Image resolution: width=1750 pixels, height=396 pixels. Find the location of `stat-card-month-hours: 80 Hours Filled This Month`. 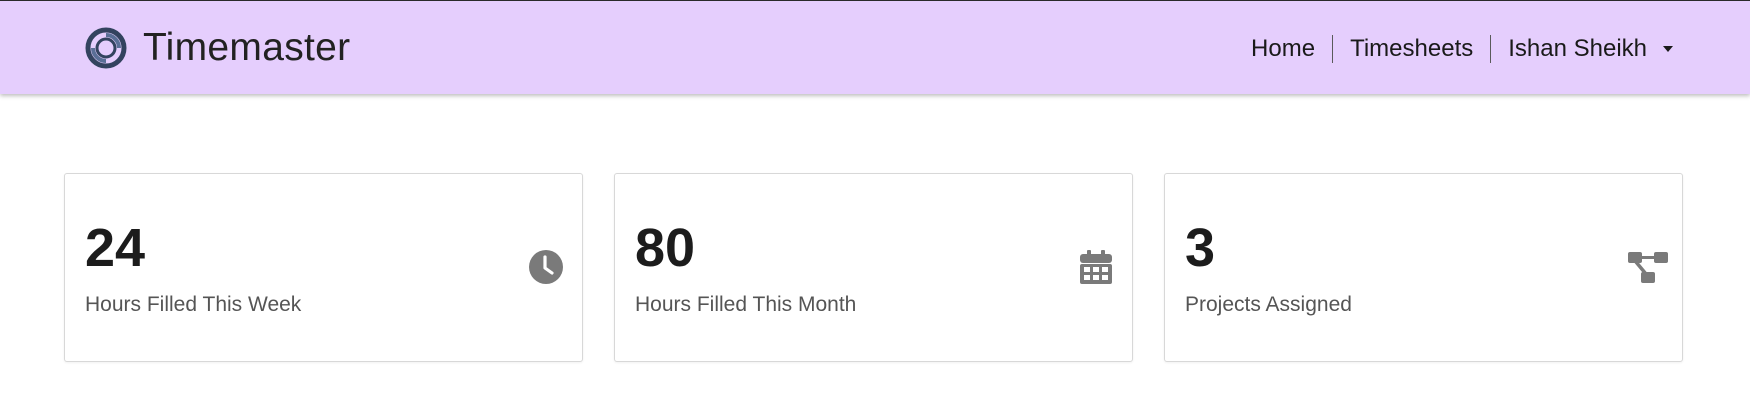

stat-card-month-hours: 80 Hours Filled This Month is located at coordinates (873, 267).